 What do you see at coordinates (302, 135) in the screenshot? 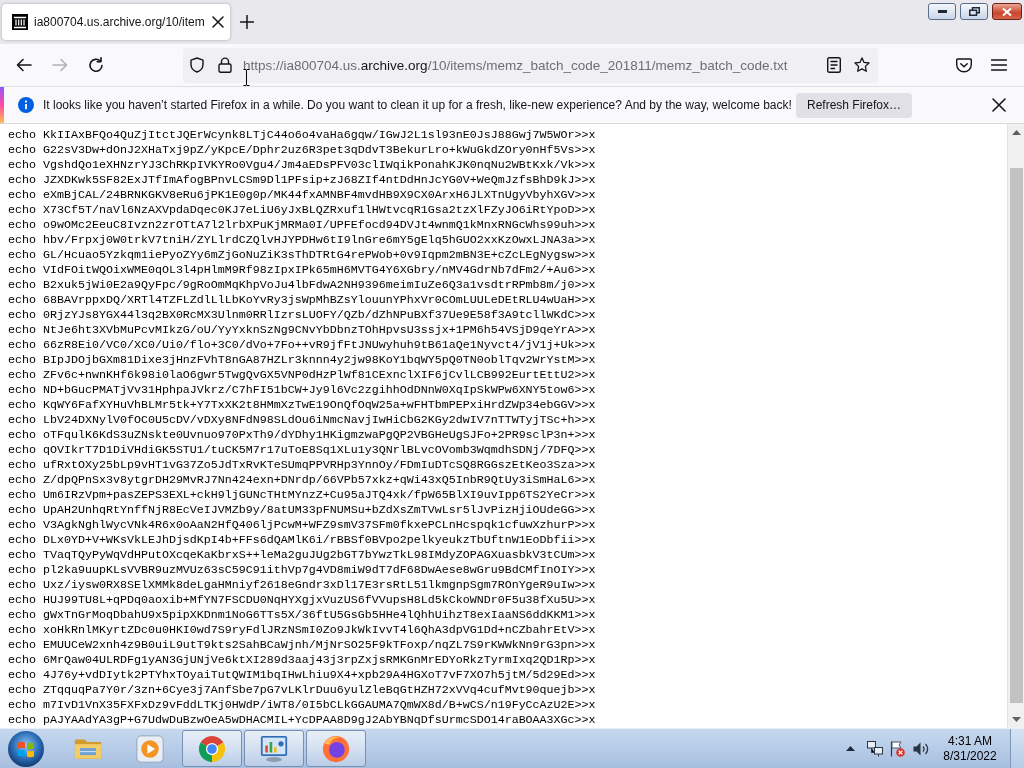
I see `text-line: echo KkIIAxBFQo4QuZjItctJQErWcynk8LTjC44o6o4vaHa6gqw/IGwJ2L1sl93nE0JsJ88Gwj7W5WOr>>x` at bounding box center [302, 135].